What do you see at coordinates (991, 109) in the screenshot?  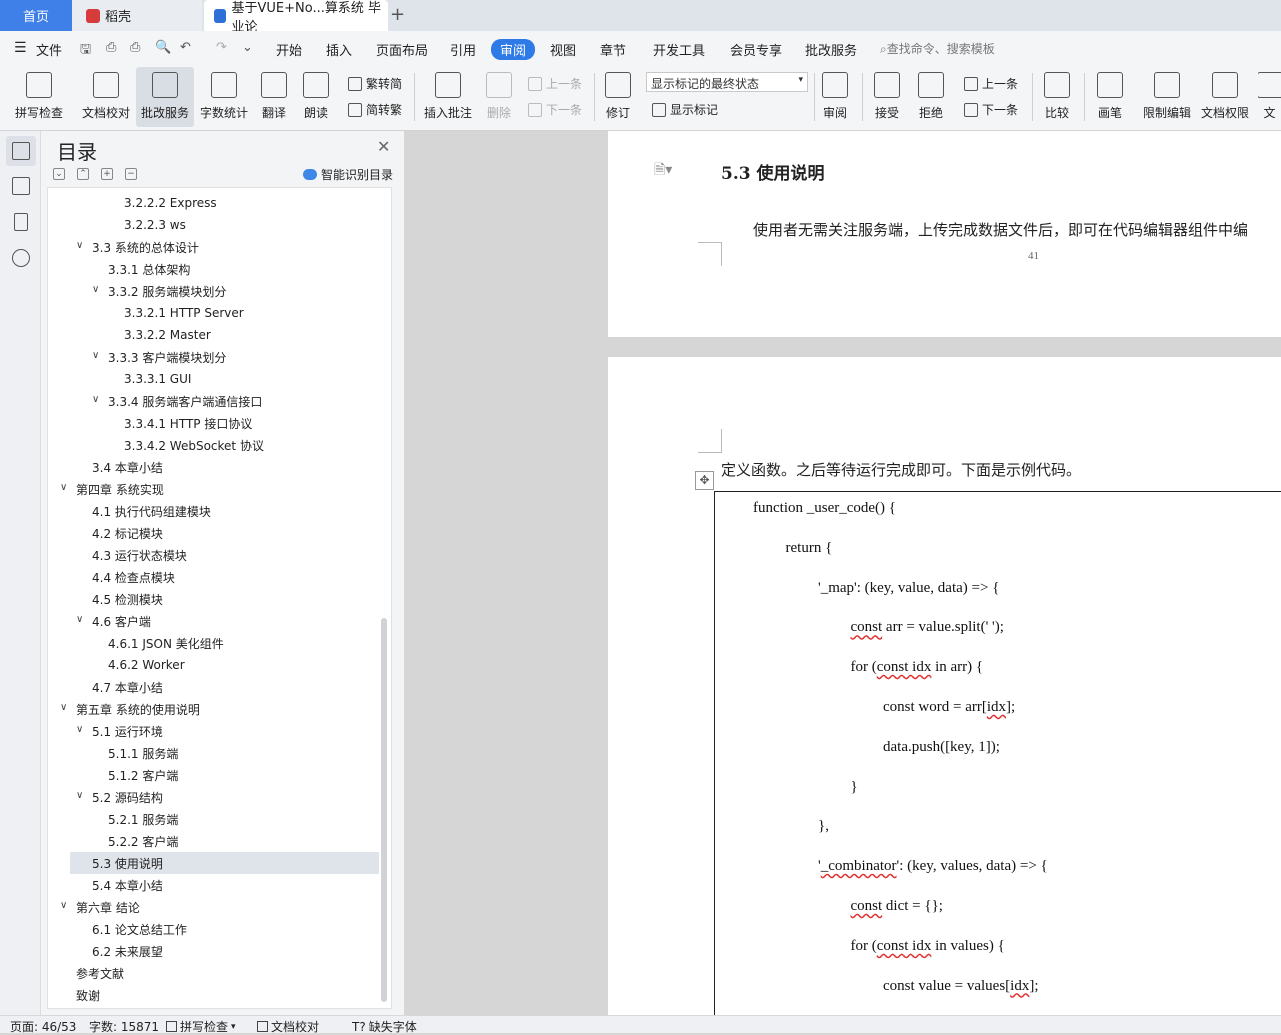 I see `next-change-button: 下一条` at bounding box center [991, 109].